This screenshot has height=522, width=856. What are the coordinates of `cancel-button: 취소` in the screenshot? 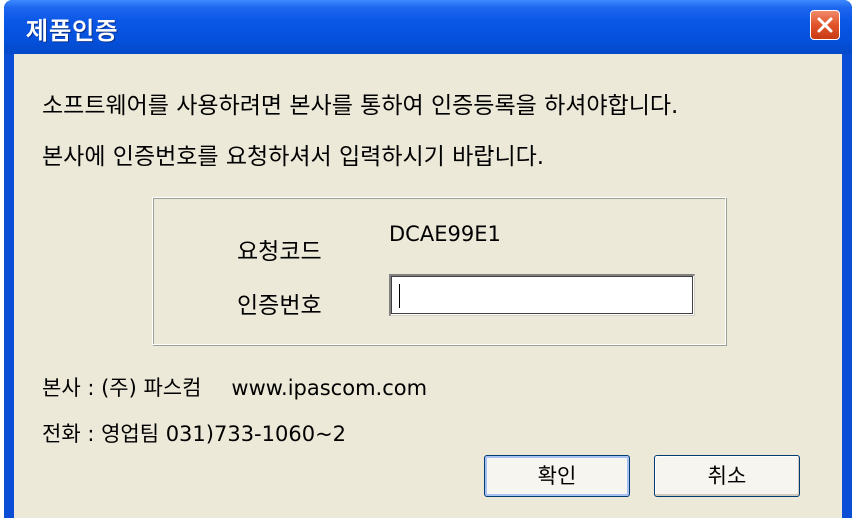 It's located at (727, 476).